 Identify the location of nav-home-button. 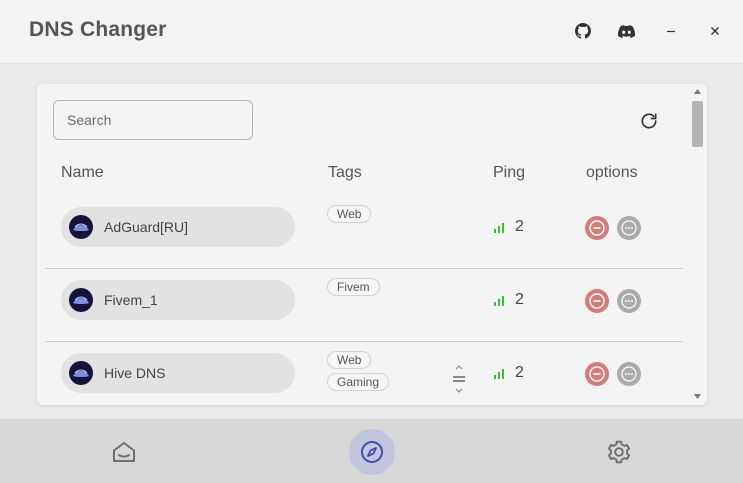
(124, 452).